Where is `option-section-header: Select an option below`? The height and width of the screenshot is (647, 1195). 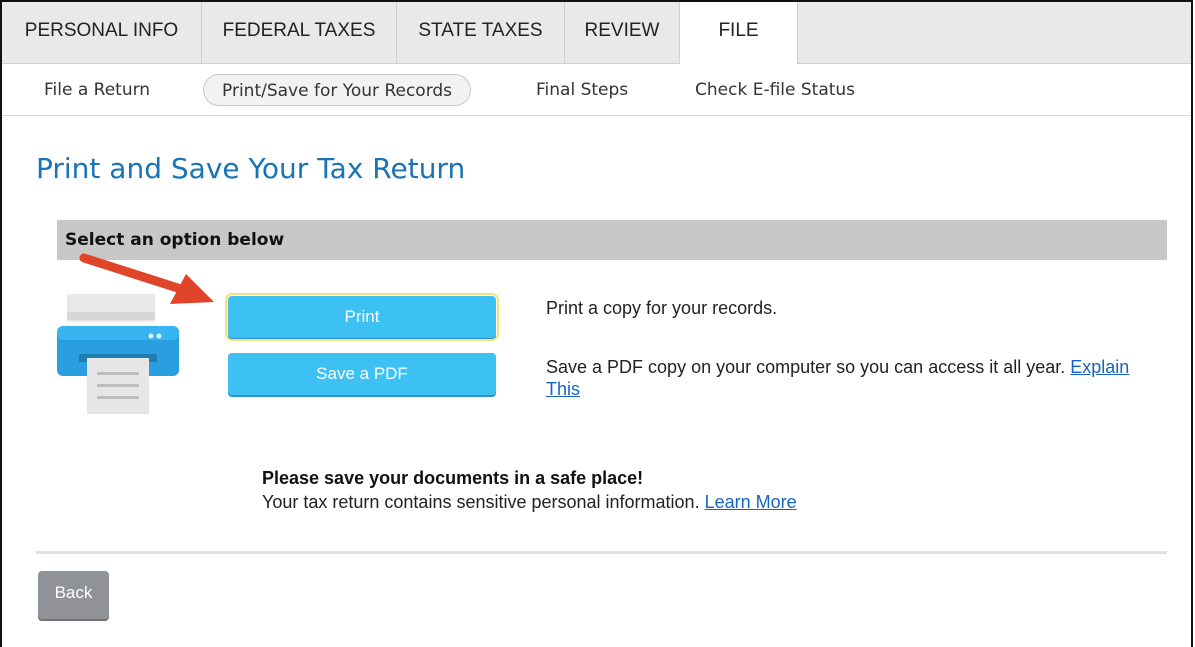
option-section-header: Select an option below is located at coordinates (612, 240).